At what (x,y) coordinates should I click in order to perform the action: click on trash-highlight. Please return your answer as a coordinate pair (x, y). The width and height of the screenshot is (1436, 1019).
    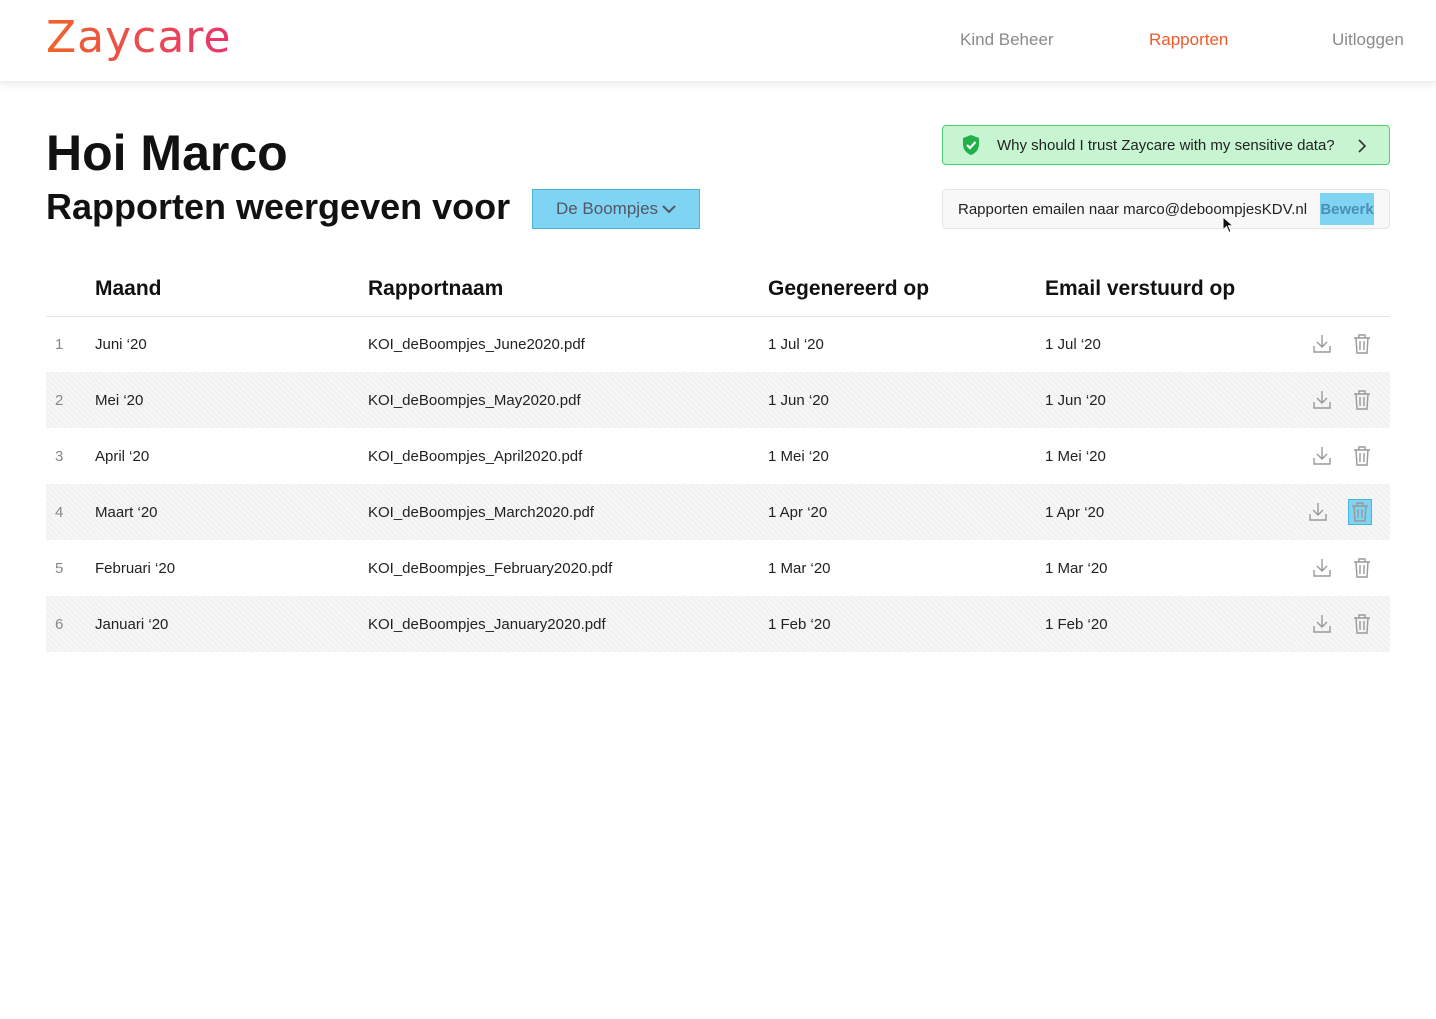
    Looking at the image, I should click on (1360, 512).